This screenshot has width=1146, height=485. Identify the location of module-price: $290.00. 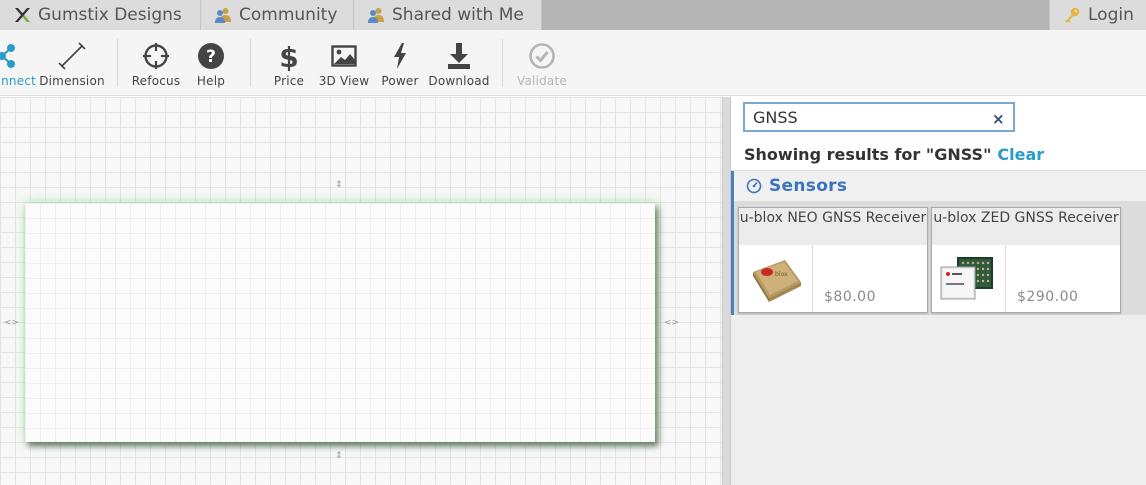
(1048, 297).